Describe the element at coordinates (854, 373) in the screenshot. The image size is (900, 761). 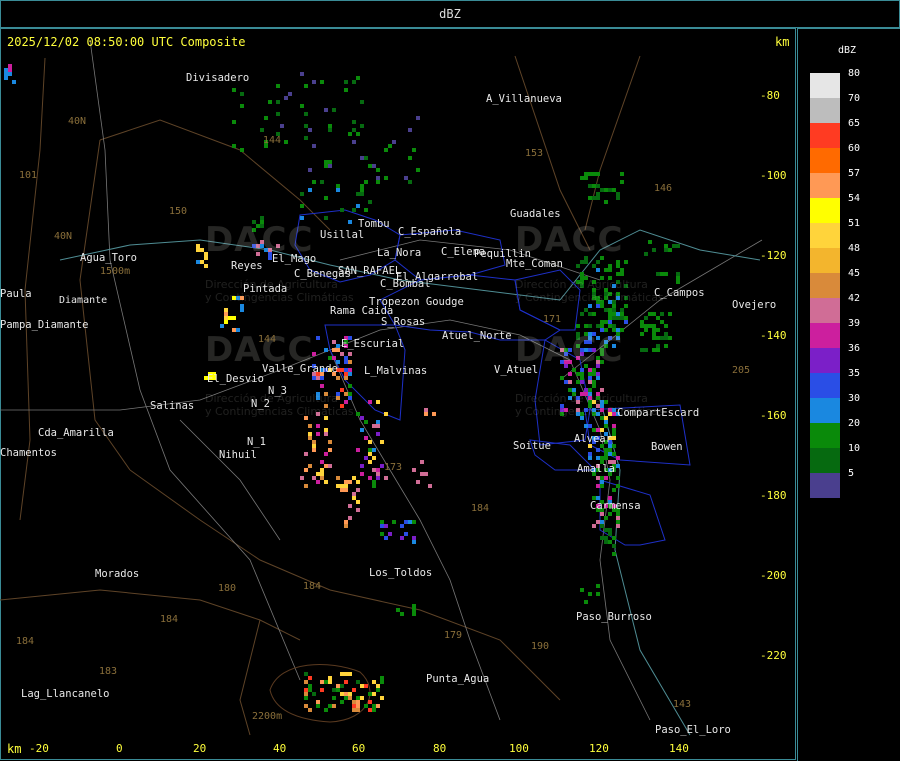
I see `legend-level-label: 35` at that location.